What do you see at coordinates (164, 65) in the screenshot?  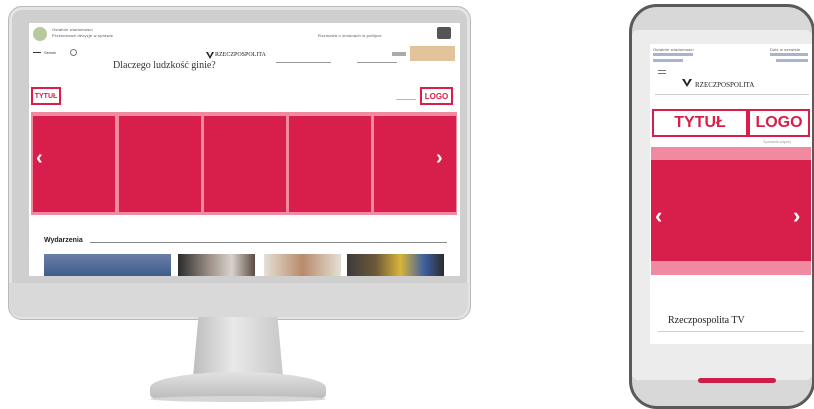 I see `desktop-headline: Dlaczego ludzkość ginie?` at bounding box center [164, 65].